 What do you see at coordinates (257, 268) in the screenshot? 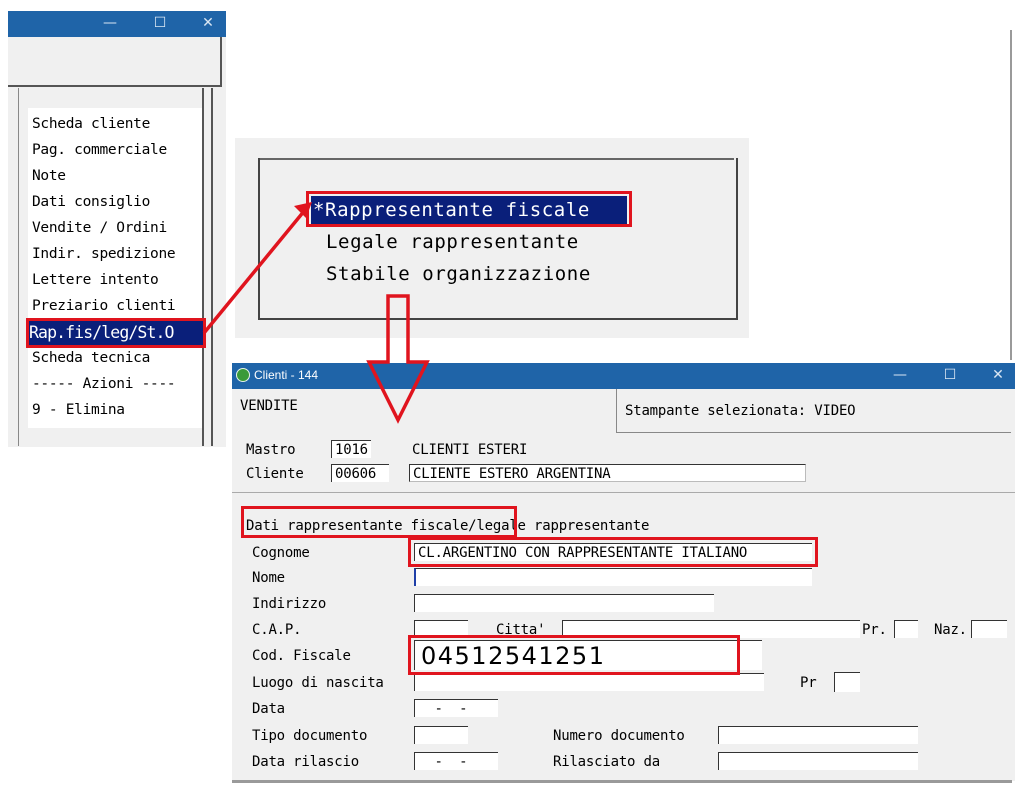
I see `diagonal-arrow-icon` at bounding box center [257, 268].